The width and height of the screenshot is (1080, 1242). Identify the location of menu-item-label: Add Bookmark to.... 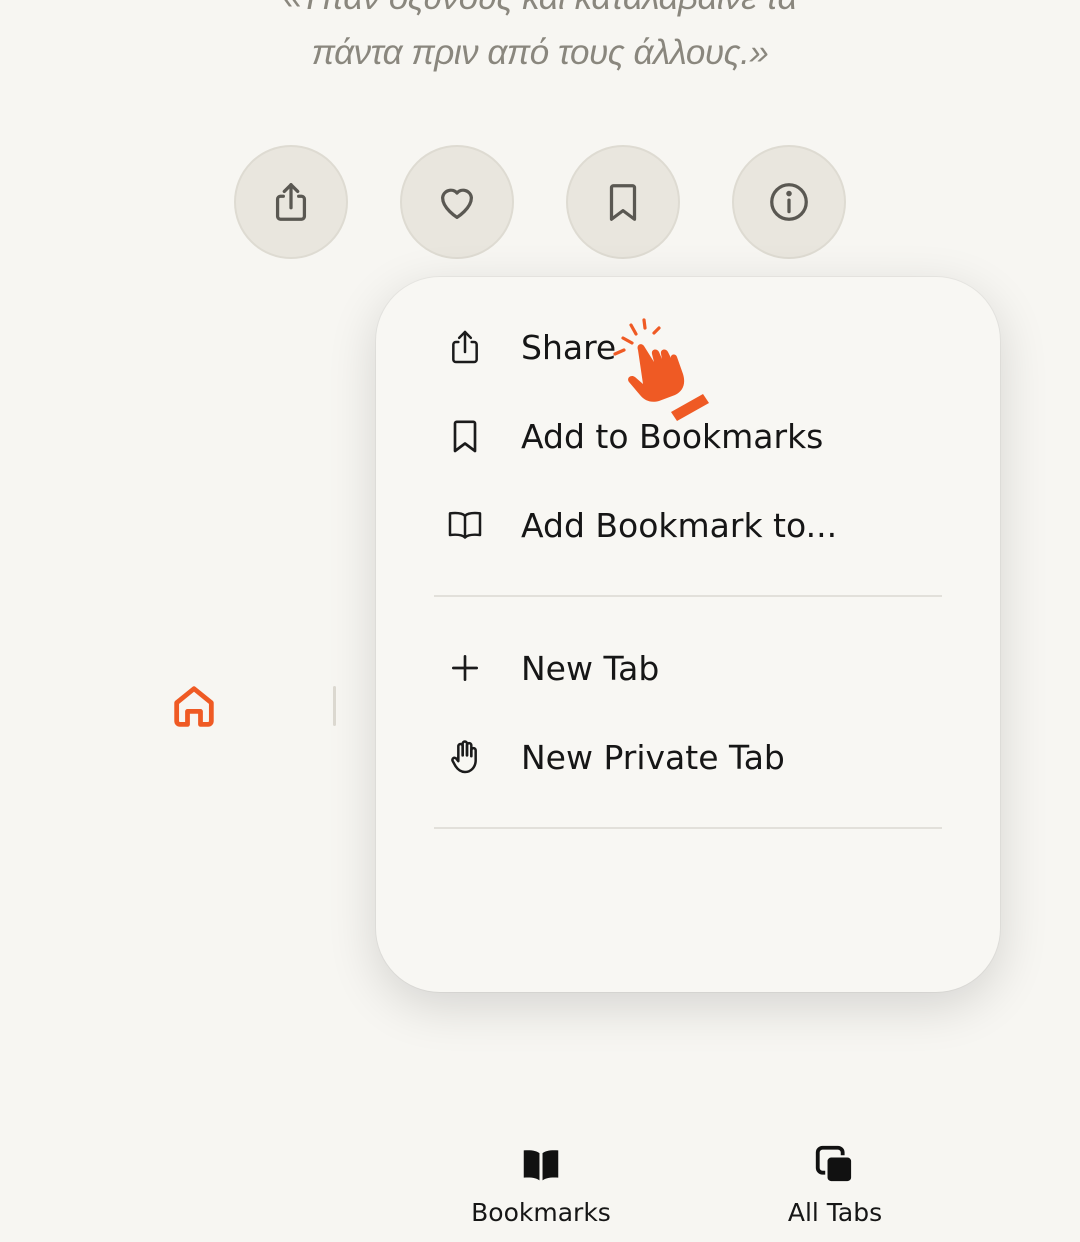
(679, 525).